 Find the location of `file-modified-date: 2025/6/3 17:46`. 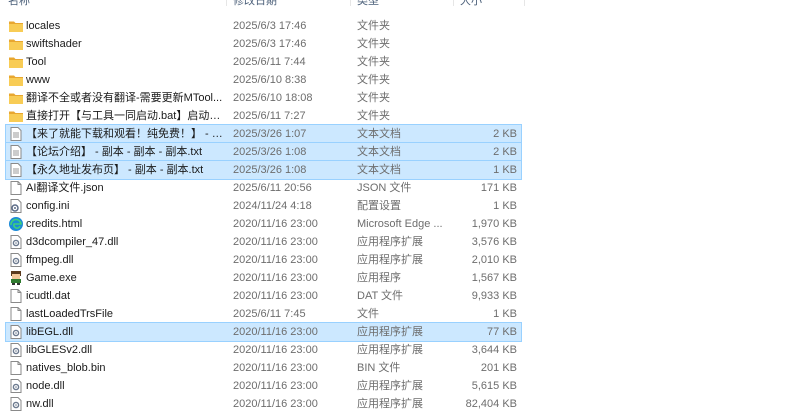

file-modified-date: 2025/6/3 17:46 is located at coordinates (270, 26).